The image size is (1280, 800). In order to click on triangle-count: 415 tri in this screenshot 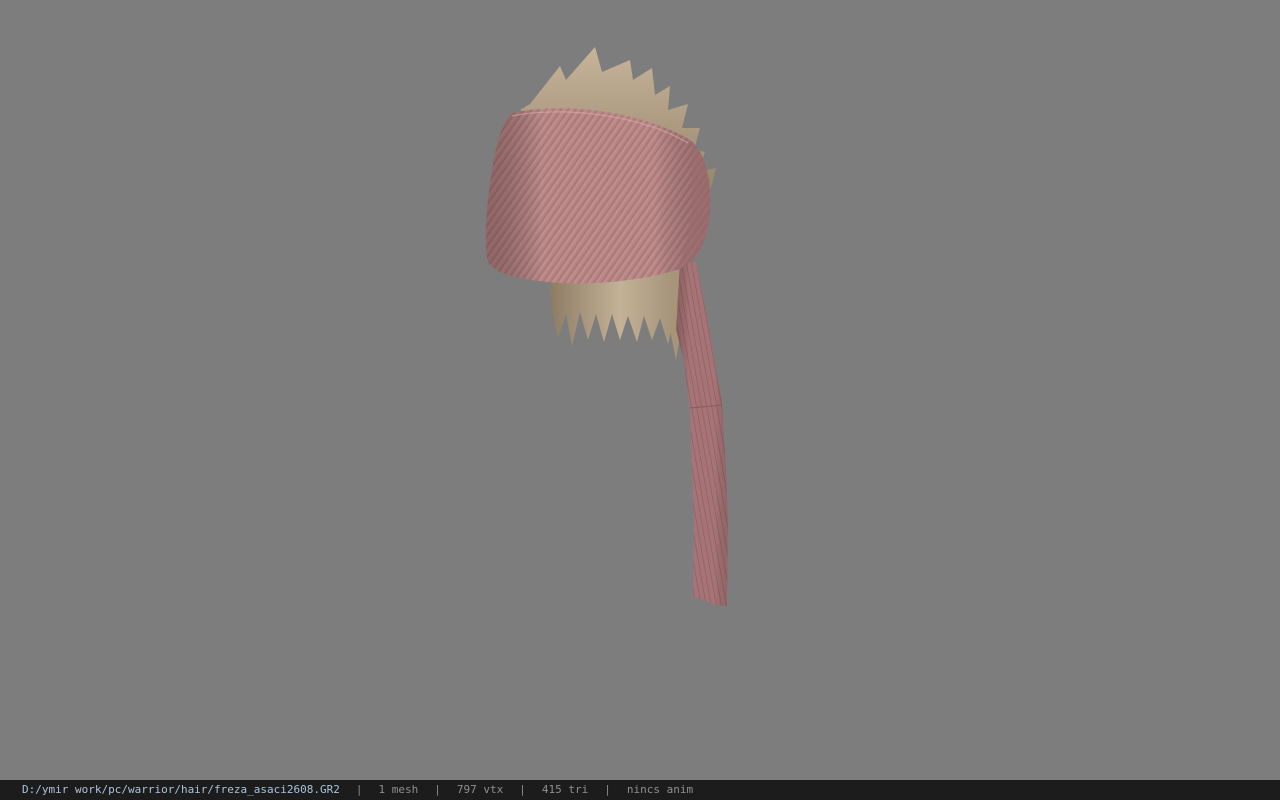, I will do `click(565, 789)`.